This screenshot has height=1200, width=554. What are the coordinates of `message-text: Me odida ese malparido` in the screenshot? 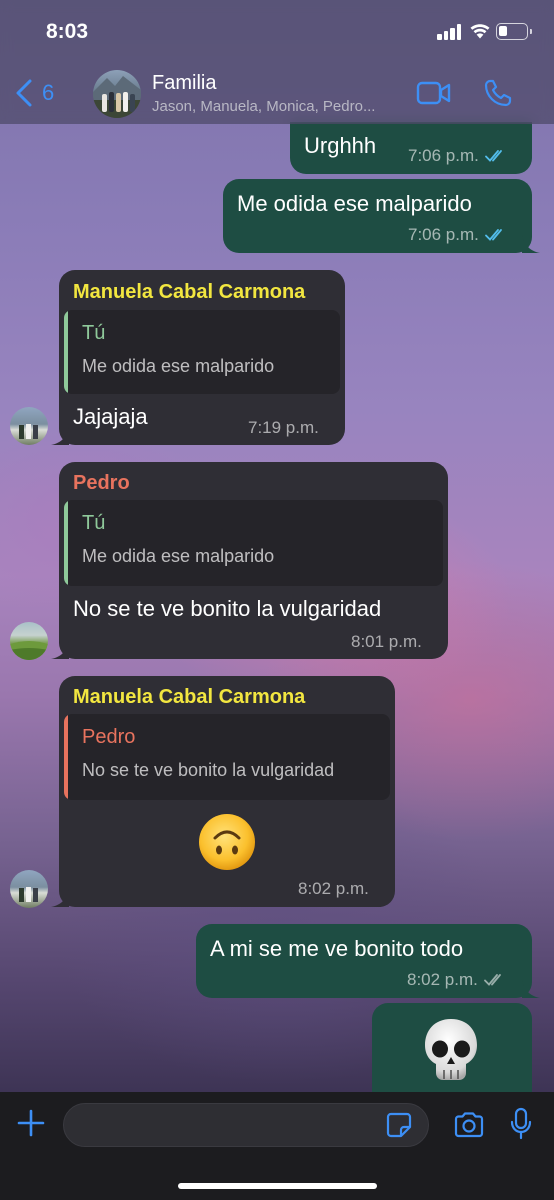 It's located at (354, 203).